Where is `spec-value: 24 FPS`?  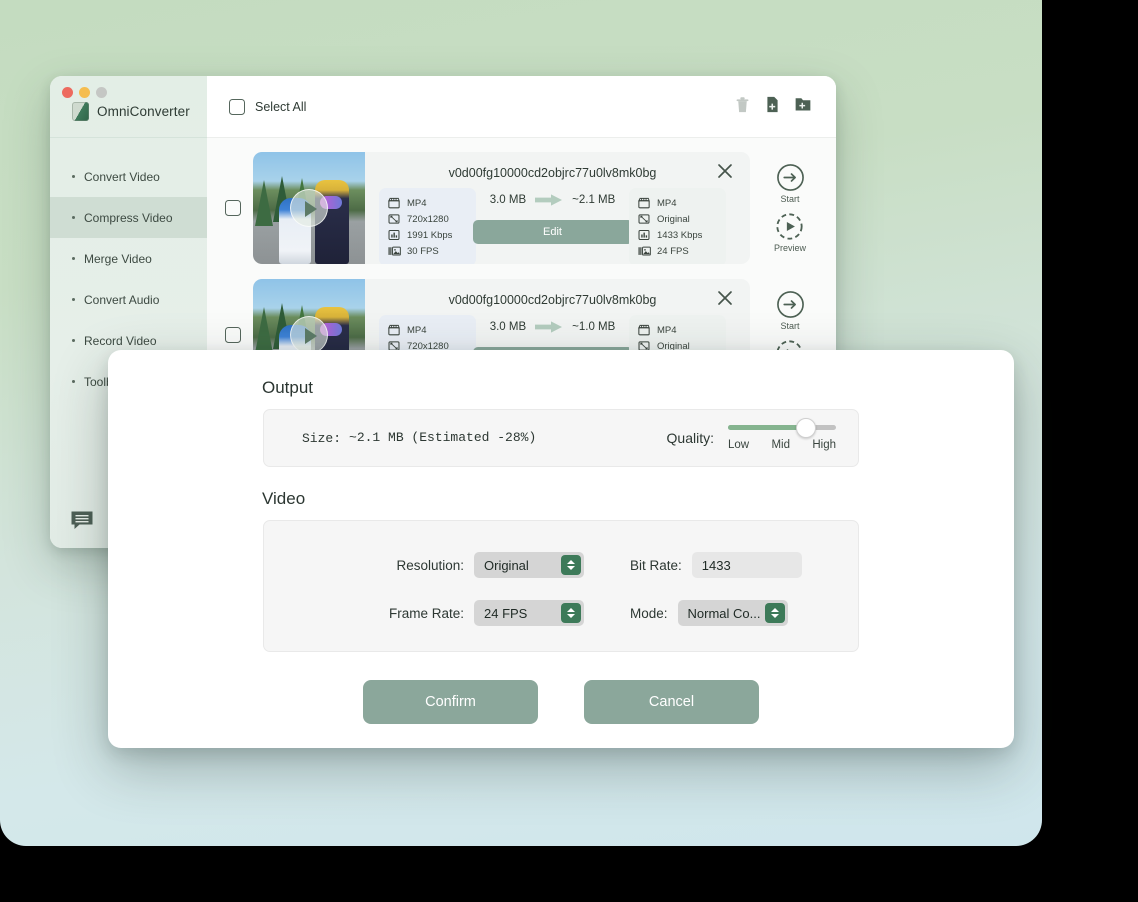
spec-value: 24 FPS is located at coordinates (673, 251).